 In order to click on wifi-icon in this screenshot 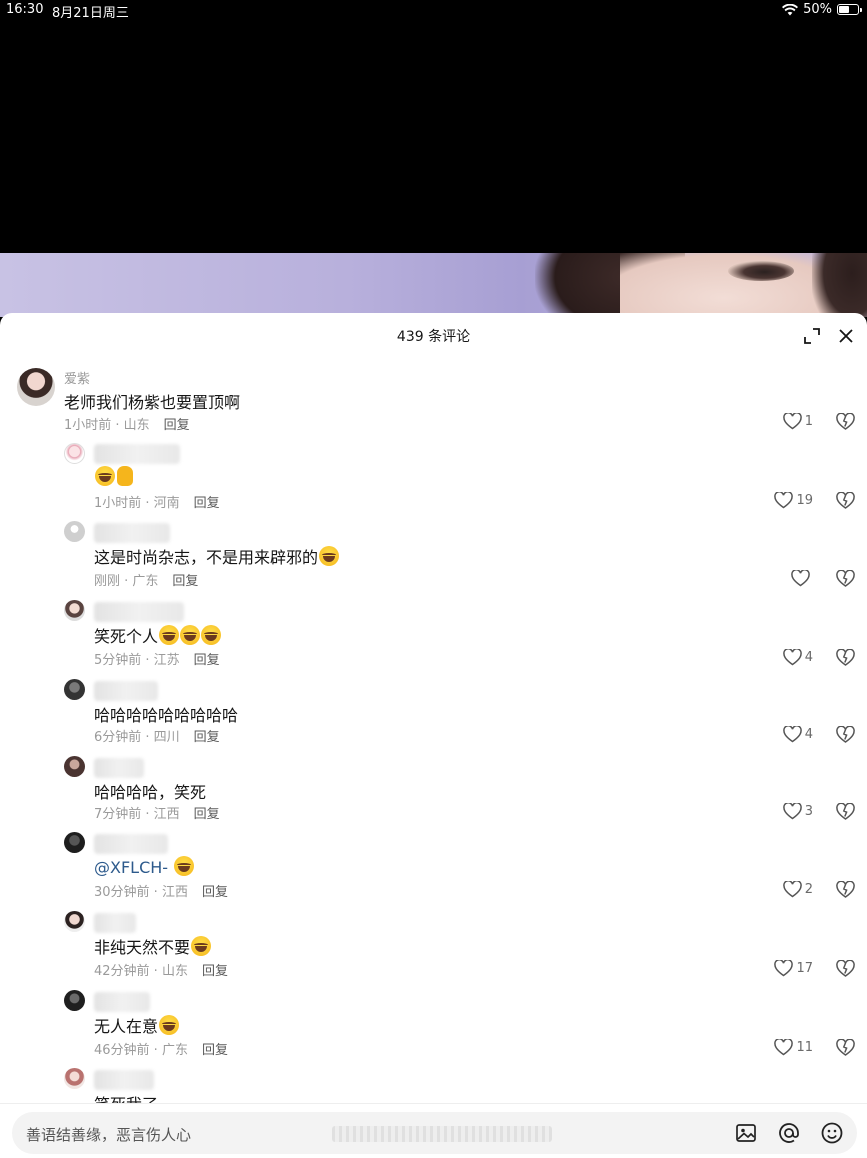, I will do `click(790, 9)`.